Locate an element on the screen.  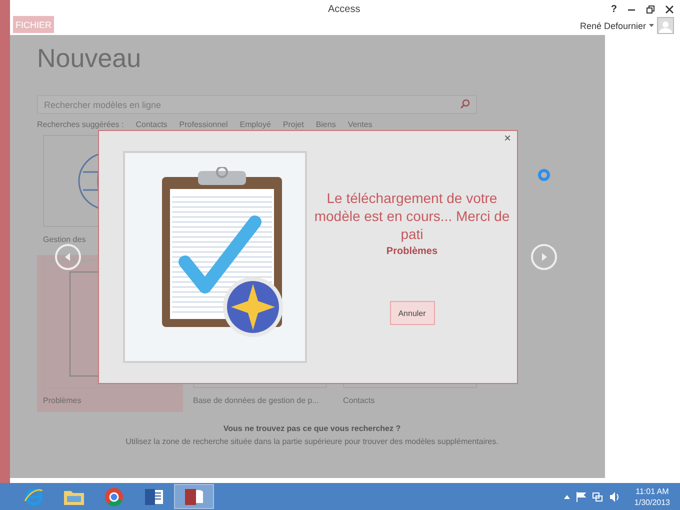
suggestion-link: Projet is located at coordinates (293, 126).